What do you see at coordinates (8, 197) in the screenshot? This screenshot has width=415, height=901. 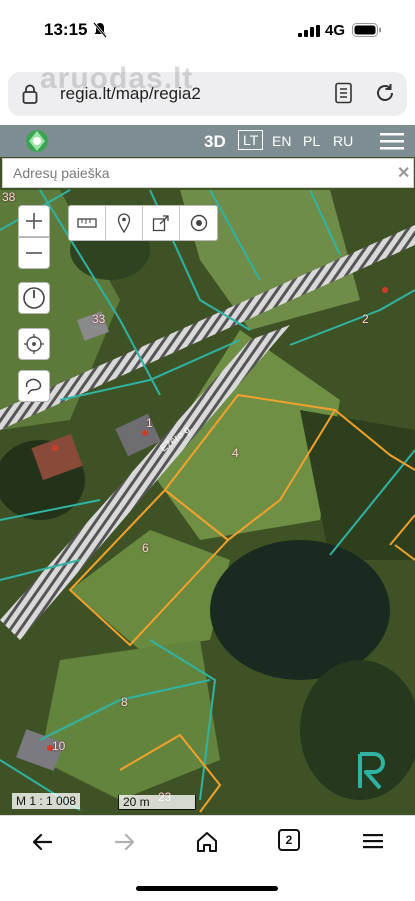 I see `parcel-label: 38` at bounding box center [8, 197].